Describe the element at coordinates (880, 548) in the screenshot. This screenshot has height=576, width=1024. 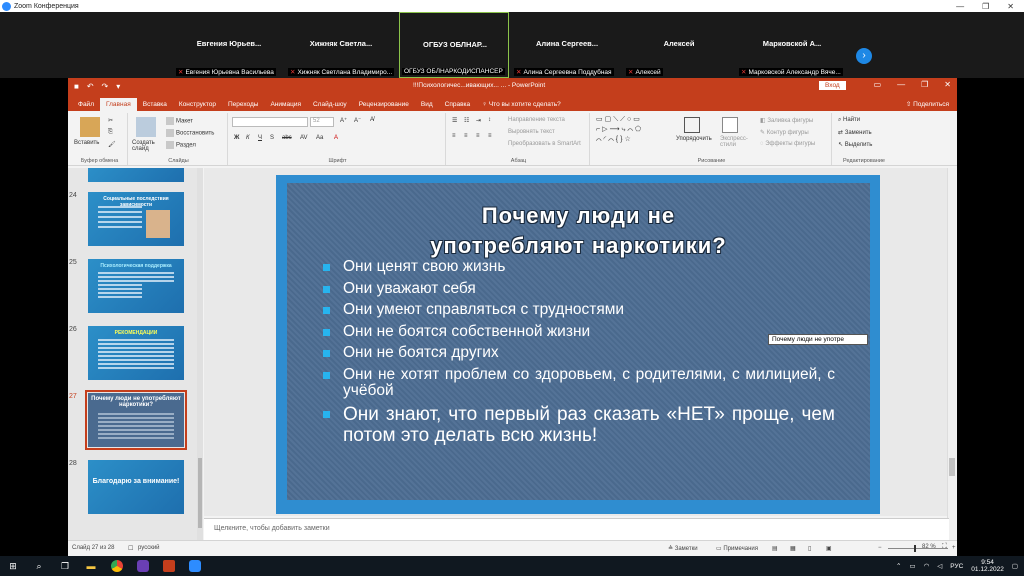
I see `zoom-out-icon: −` at that location.